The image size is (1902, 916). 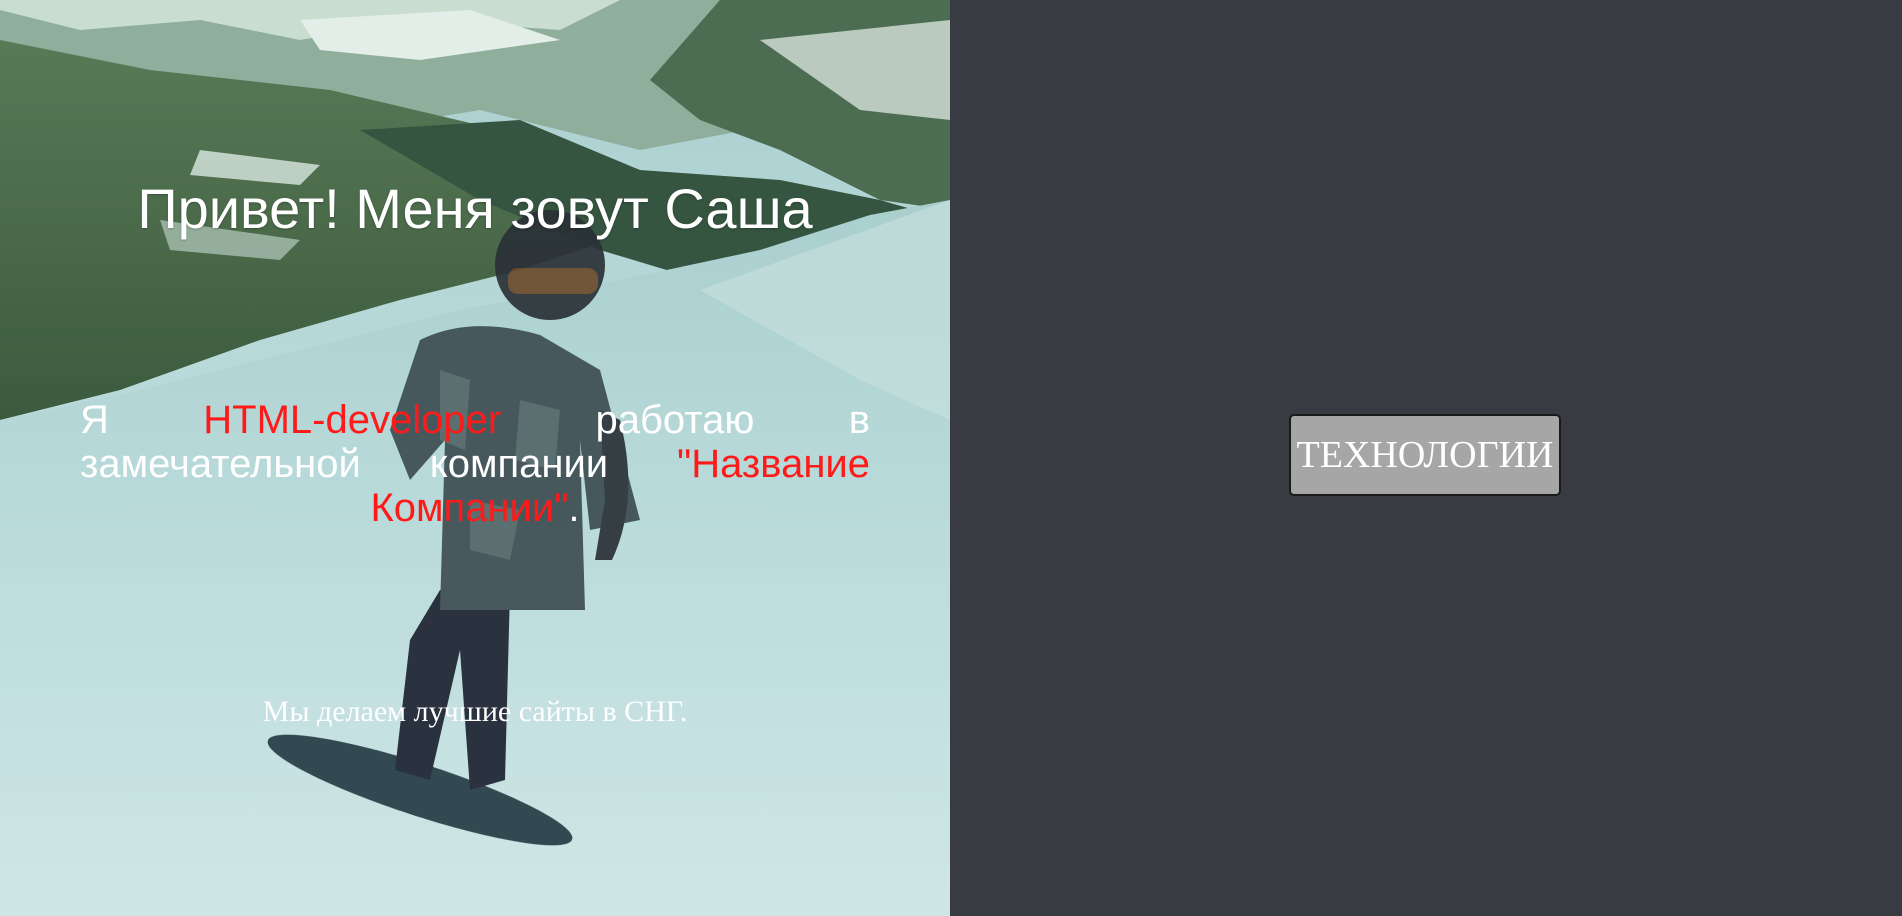 What do you see at coordinates (475, 208) in the screenshot?
I see `hero-title: Привет! Меня зовут Саша` at bounding box center [475, 208].